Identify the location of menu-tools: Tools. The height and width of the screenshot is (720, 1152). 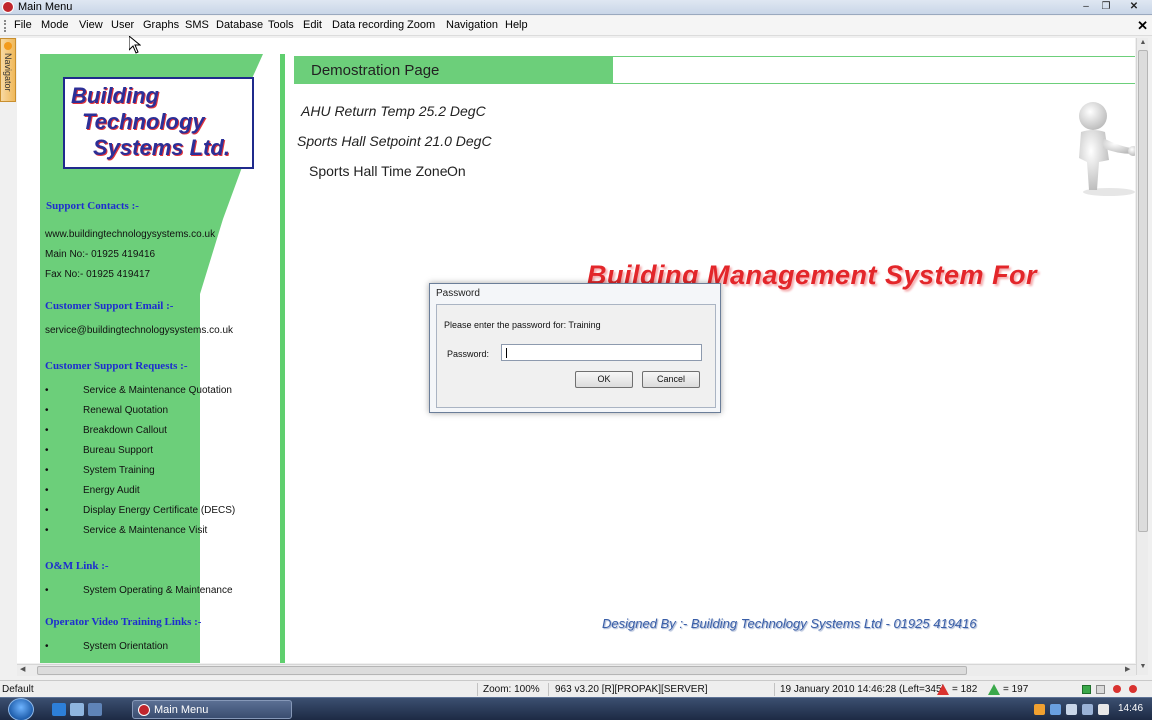
(281, 25).